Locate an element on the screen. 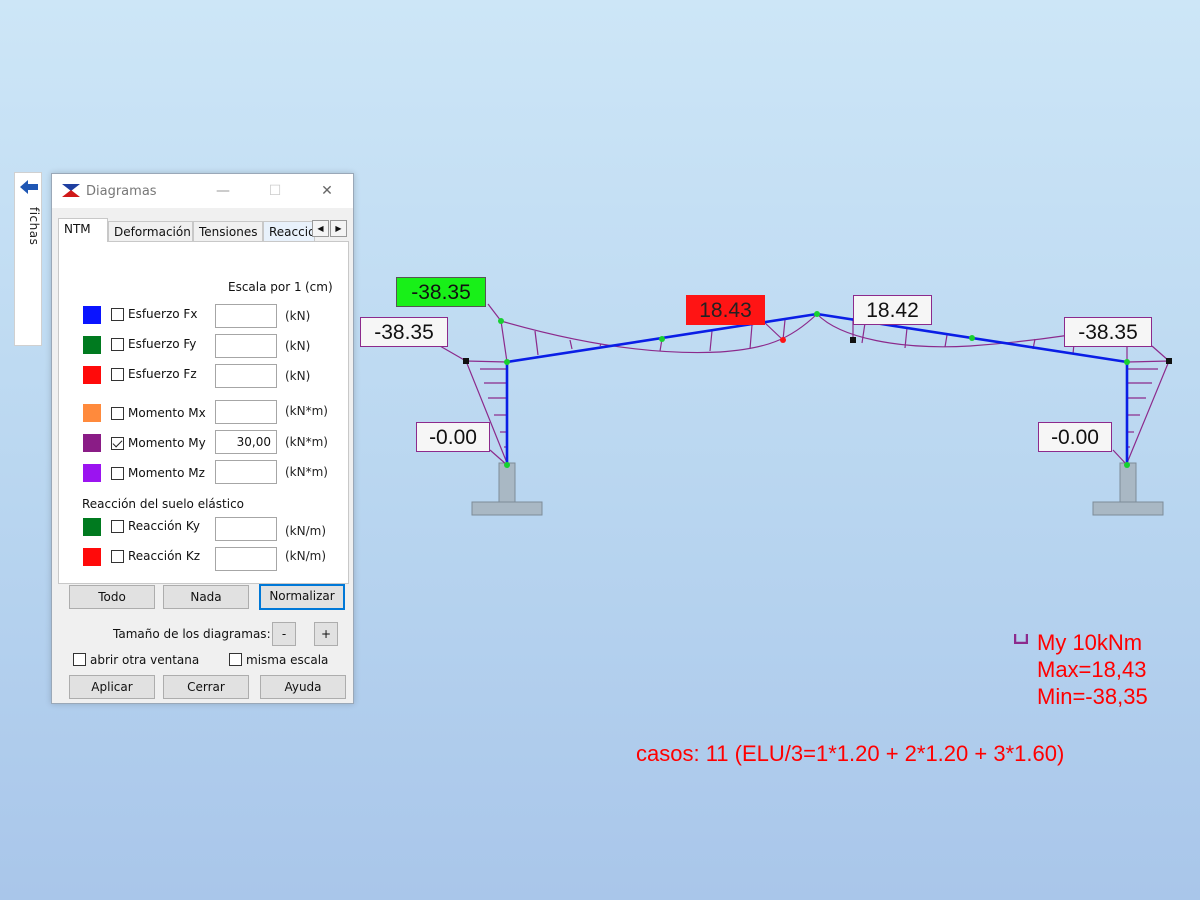 Image resolution: width=1200 pixels, height=900 pixels. value-label-right-base: -0.00 is located at coordinates (1075, 437).